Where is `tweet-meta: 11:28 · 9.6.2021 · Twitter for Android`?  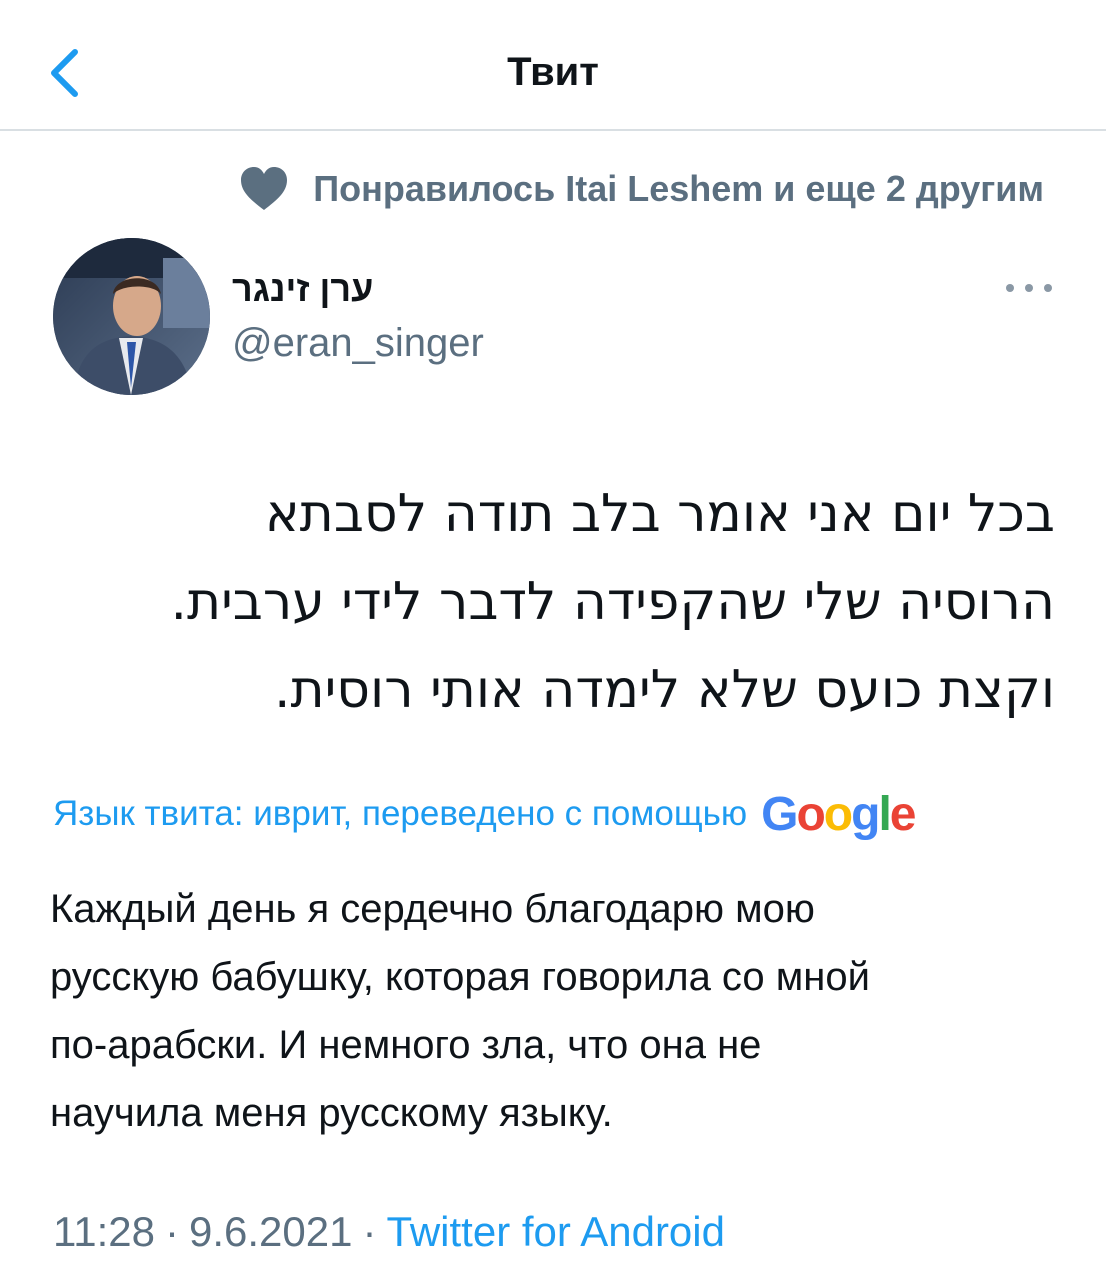
tweet-meta: 11:28 · 9.6.2021 · Twitter for Android is located at coordinates (389, 1232).